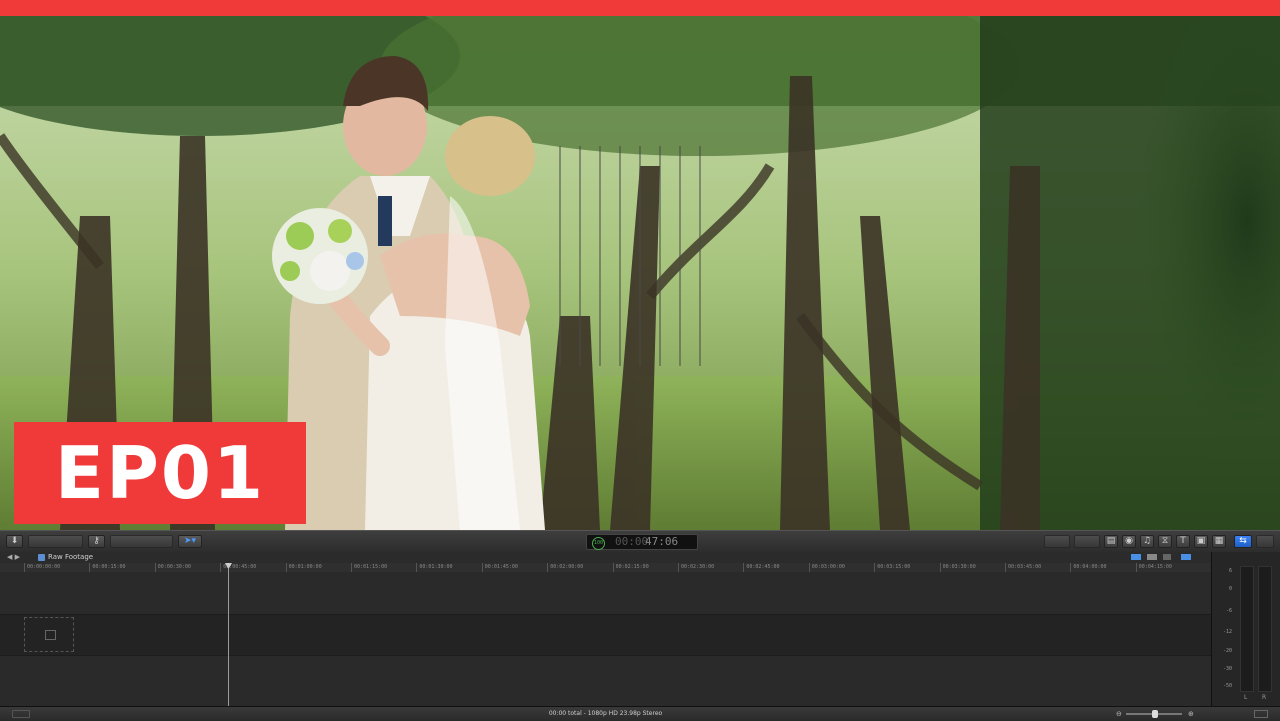  I want to click on meter-scale-label: -50, so click(1227, 686).